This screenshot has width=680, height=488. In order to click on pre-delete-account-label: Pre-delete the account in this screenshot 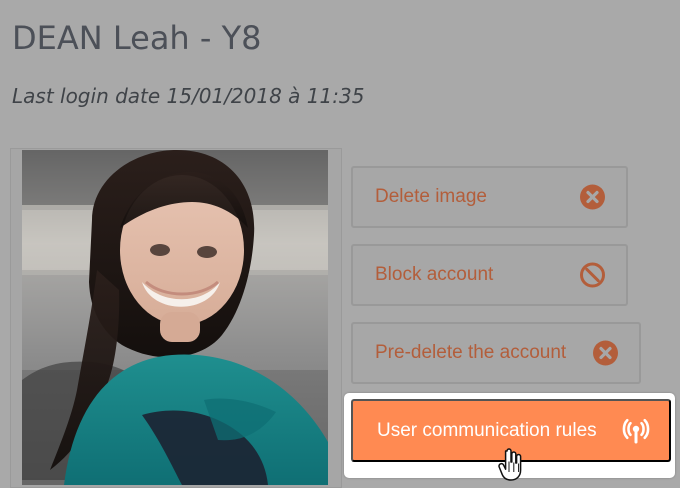, I will do `click(471, 352)`.